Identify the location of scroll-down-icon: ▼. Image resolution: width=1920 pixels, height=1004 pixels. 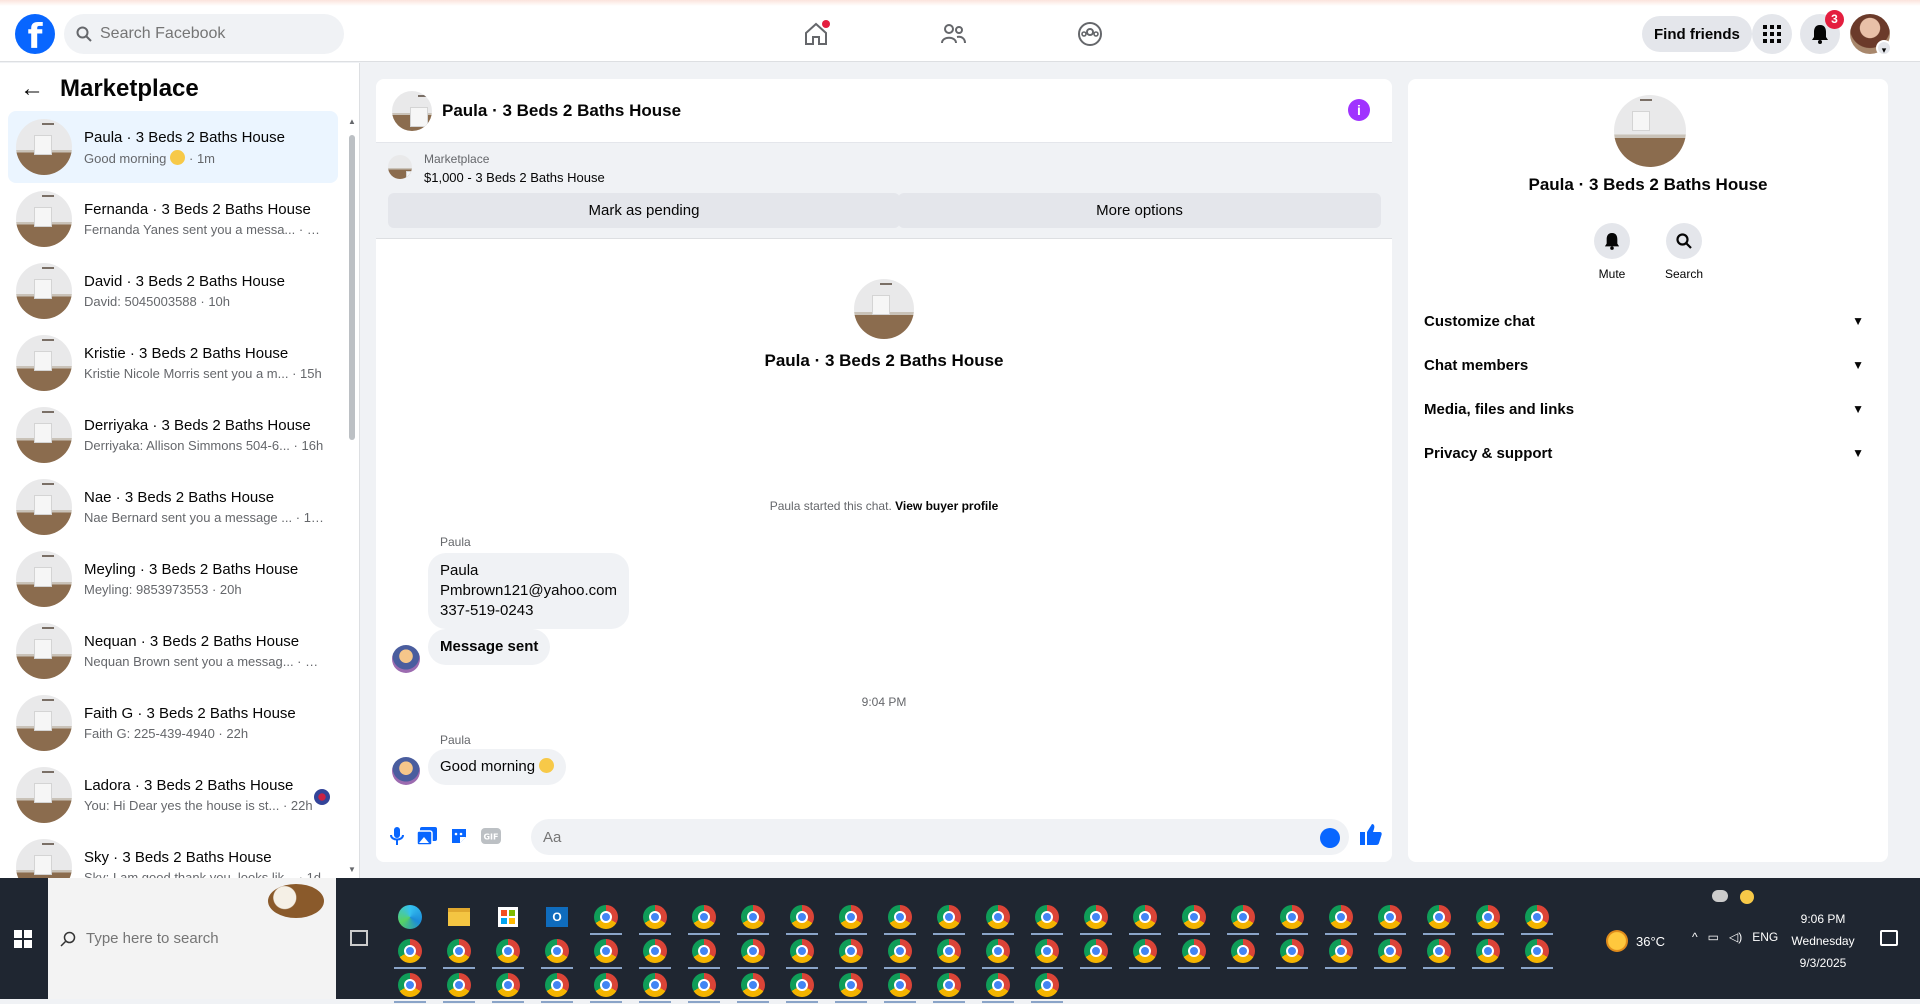
(352, 869).